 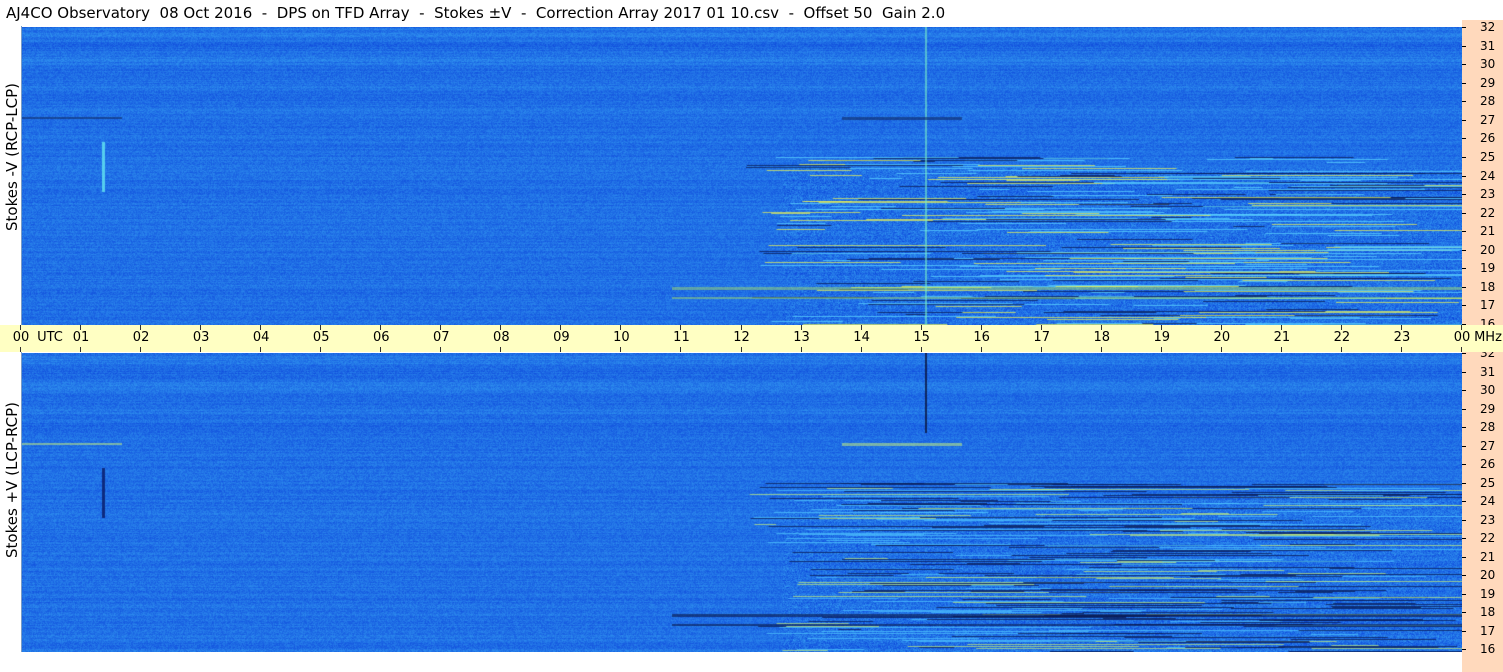 What do you see at coordinates (1222, 337) in the screenshot?
I see `time-label: 20` at bounding box center [1222, 337].